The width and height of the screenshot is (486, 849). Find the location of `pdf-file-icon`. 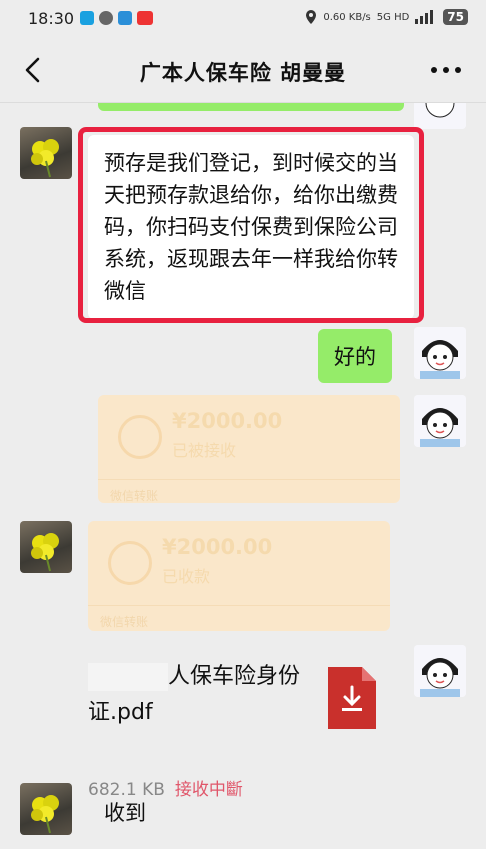

pdf-file-icon is located at coordinates (352, 698).